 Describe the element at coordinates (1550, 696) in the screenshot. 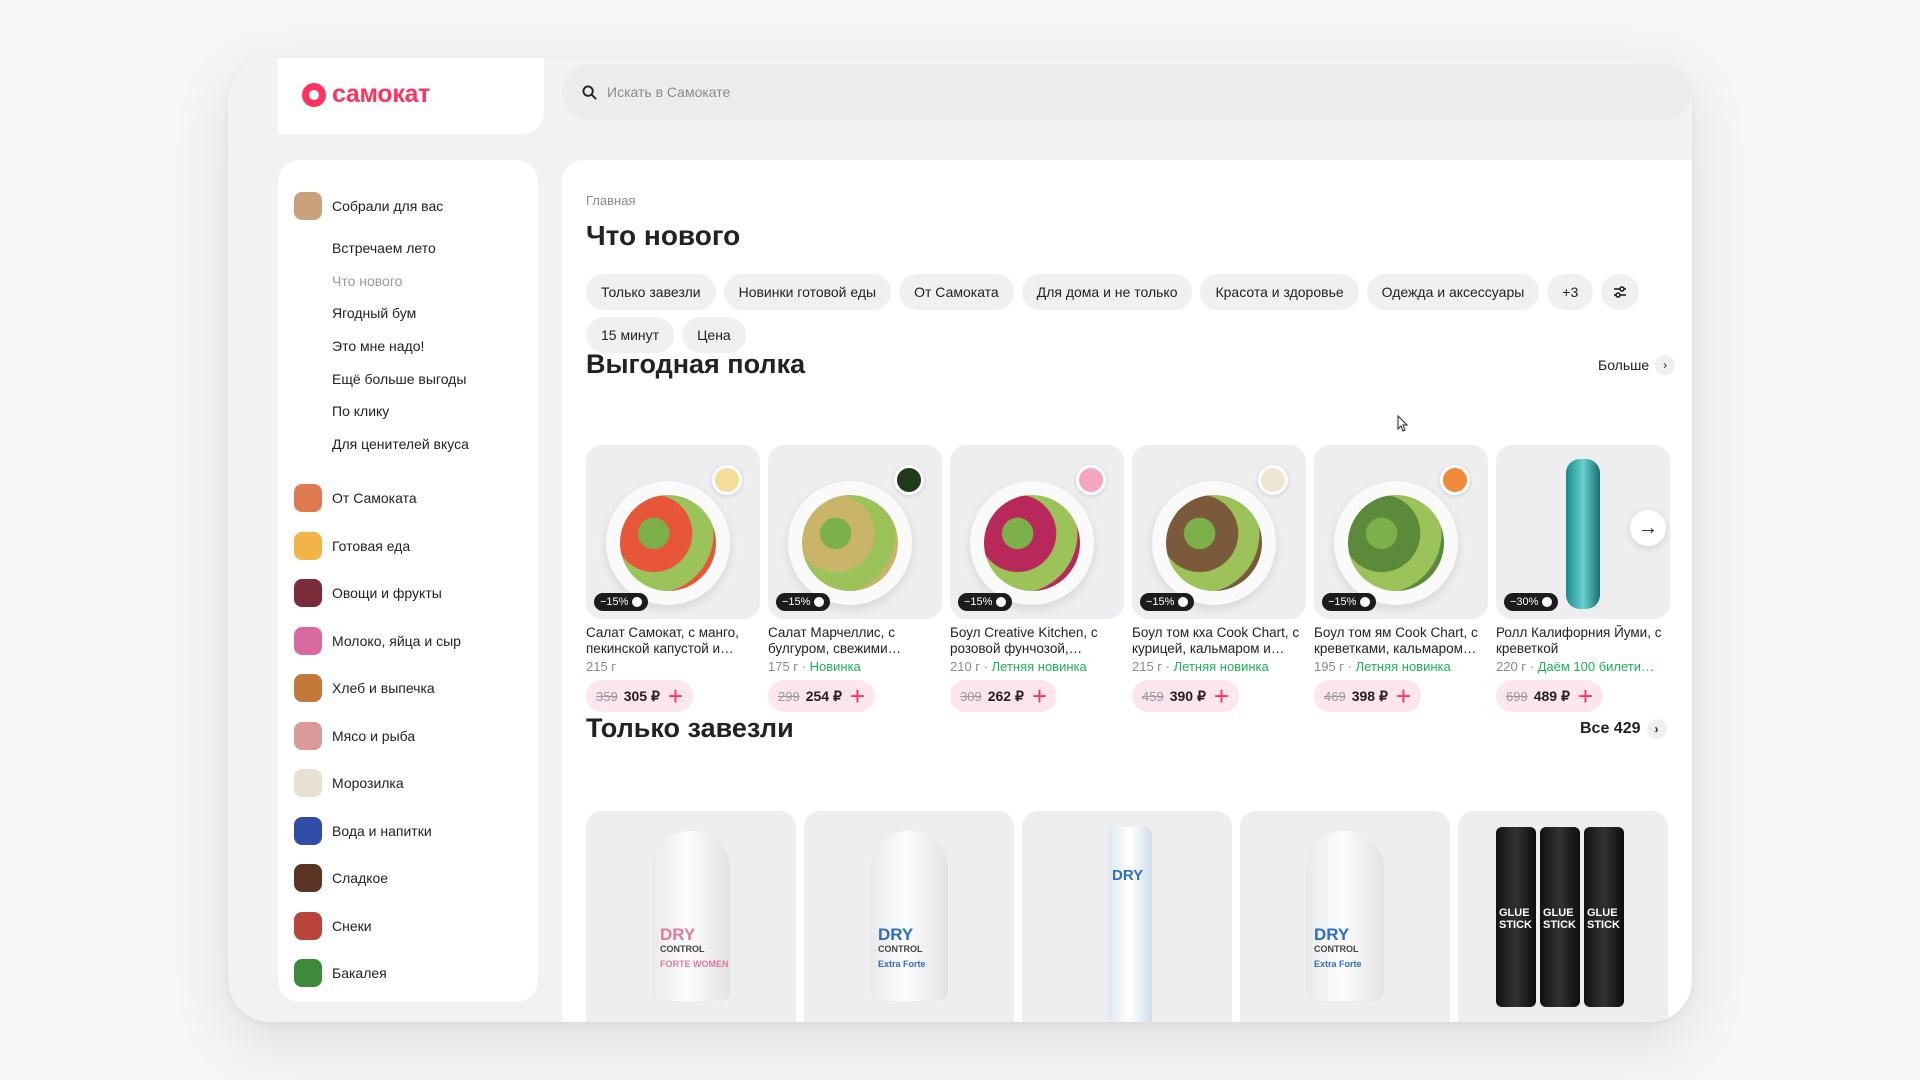

I see `add-to-cart-button: 699 489 ₽ +` at that location.